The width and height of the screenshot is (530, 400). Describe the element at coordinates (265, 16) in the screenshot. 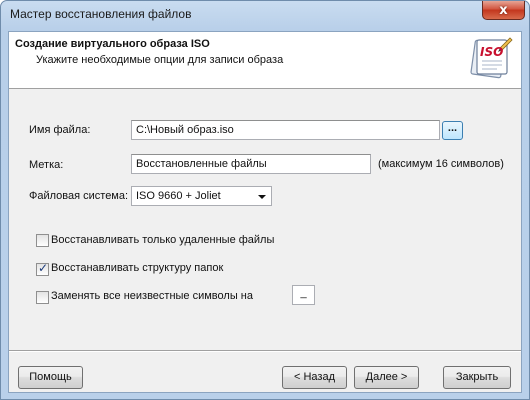

I see `title-bar: Мастер восстановления файлов x` at that location.